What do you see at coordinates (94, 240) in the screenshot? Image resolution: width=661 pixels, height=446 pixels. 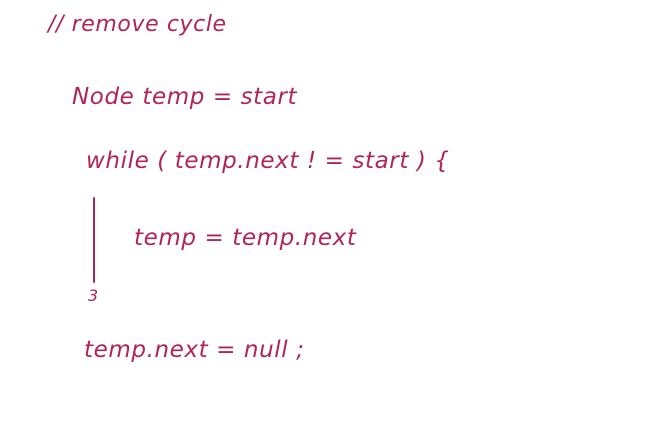 I see `loop-body-bracket` at bounding box center [94, 240].